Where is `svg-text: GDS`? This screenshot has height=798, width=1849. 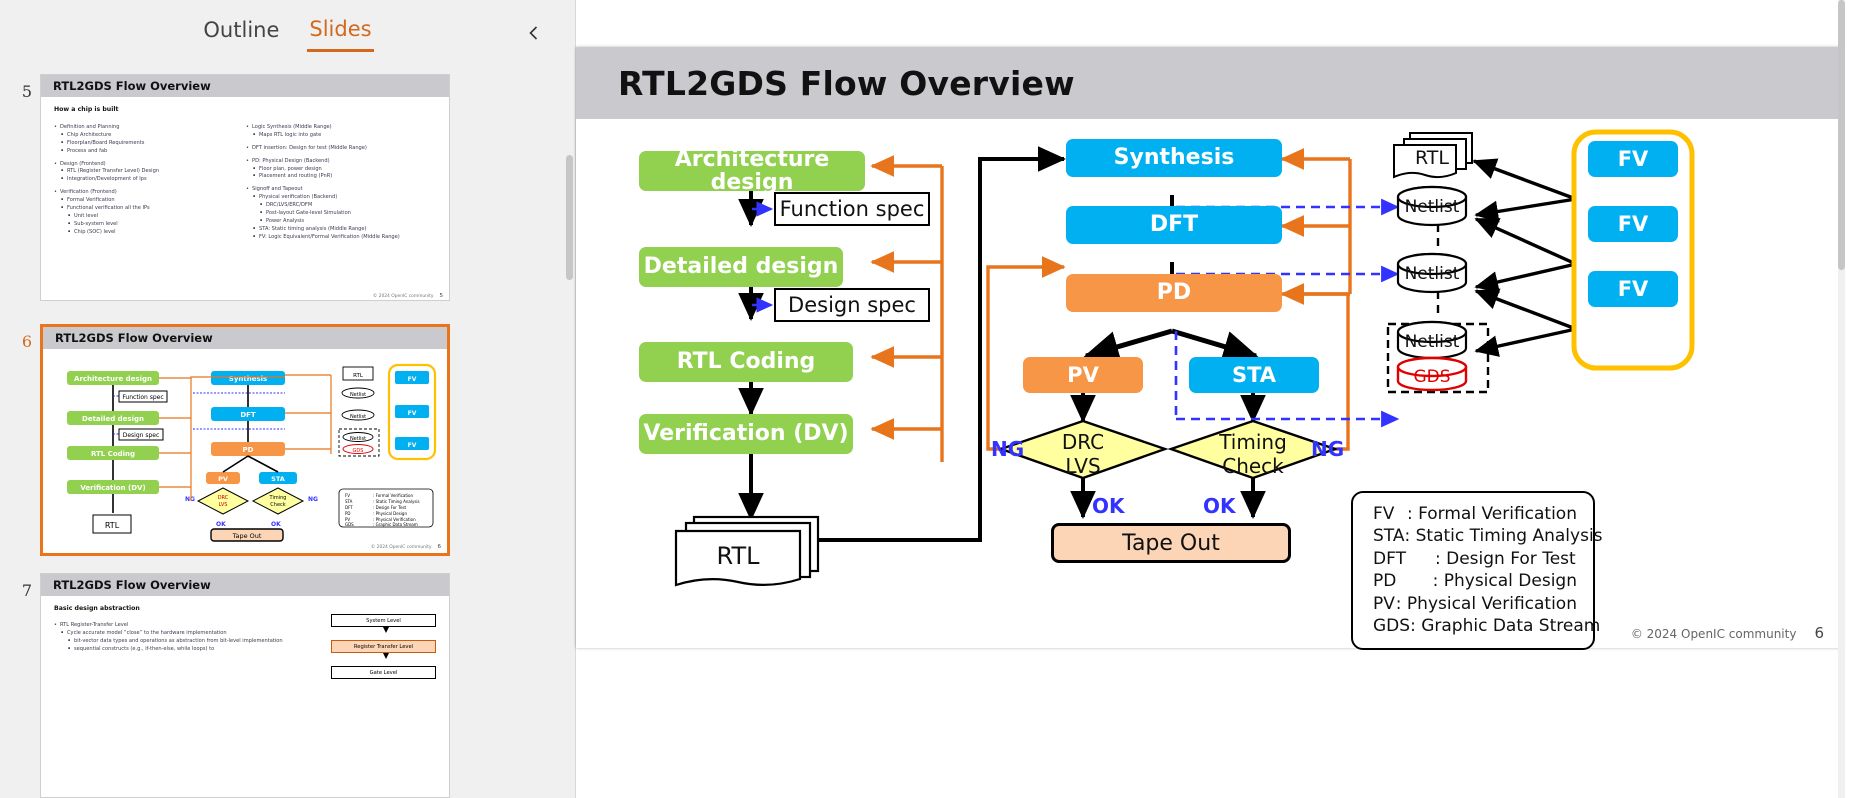 svg-text: GDS is located at coordinates (349, 524).